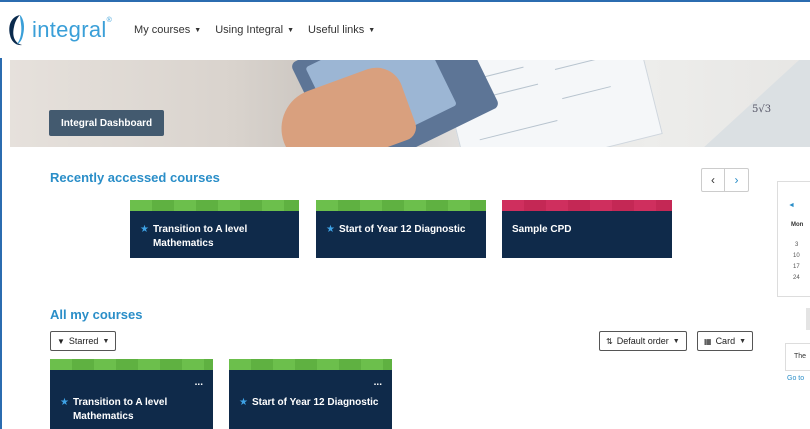  Describe the element at coordinates (797, 357) in the screenshot. I see `side-block-text: The` at that location.